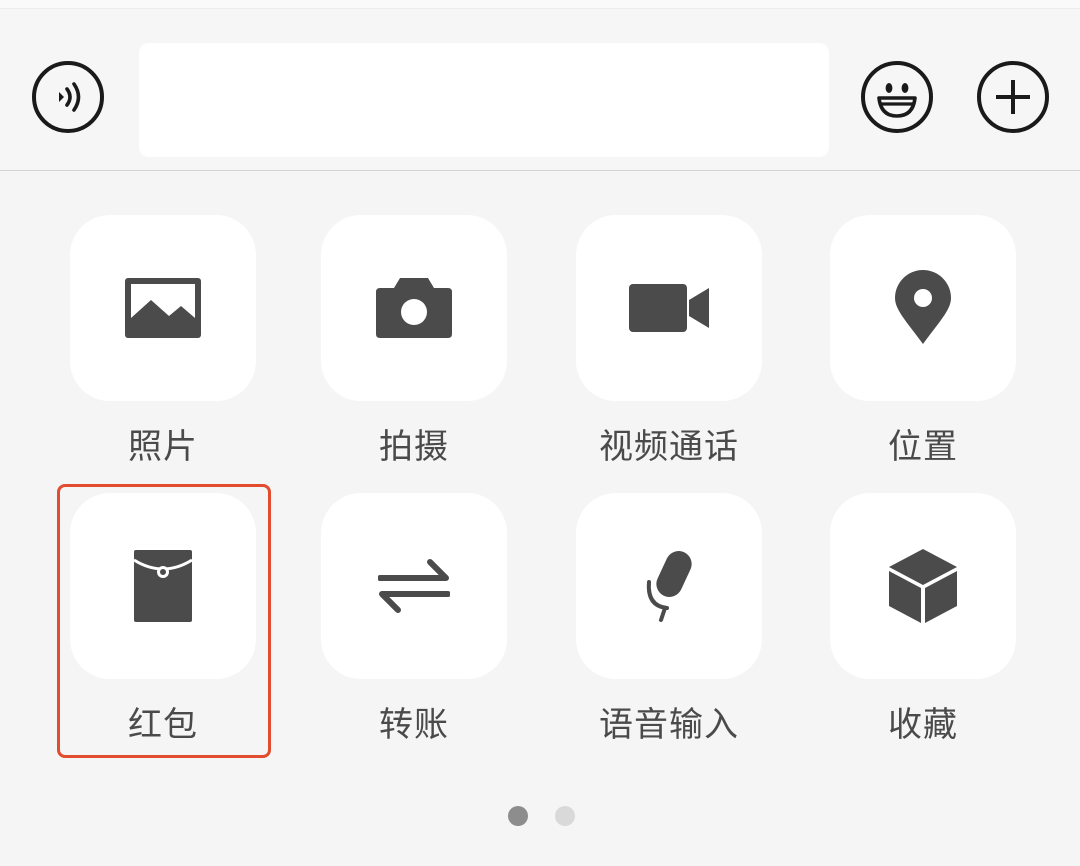 The height and width of the screenshot is (866, 1080). Describe the element at coordinates (565, 816) in the screenshot. I see `page-indicator-dot` at that location.